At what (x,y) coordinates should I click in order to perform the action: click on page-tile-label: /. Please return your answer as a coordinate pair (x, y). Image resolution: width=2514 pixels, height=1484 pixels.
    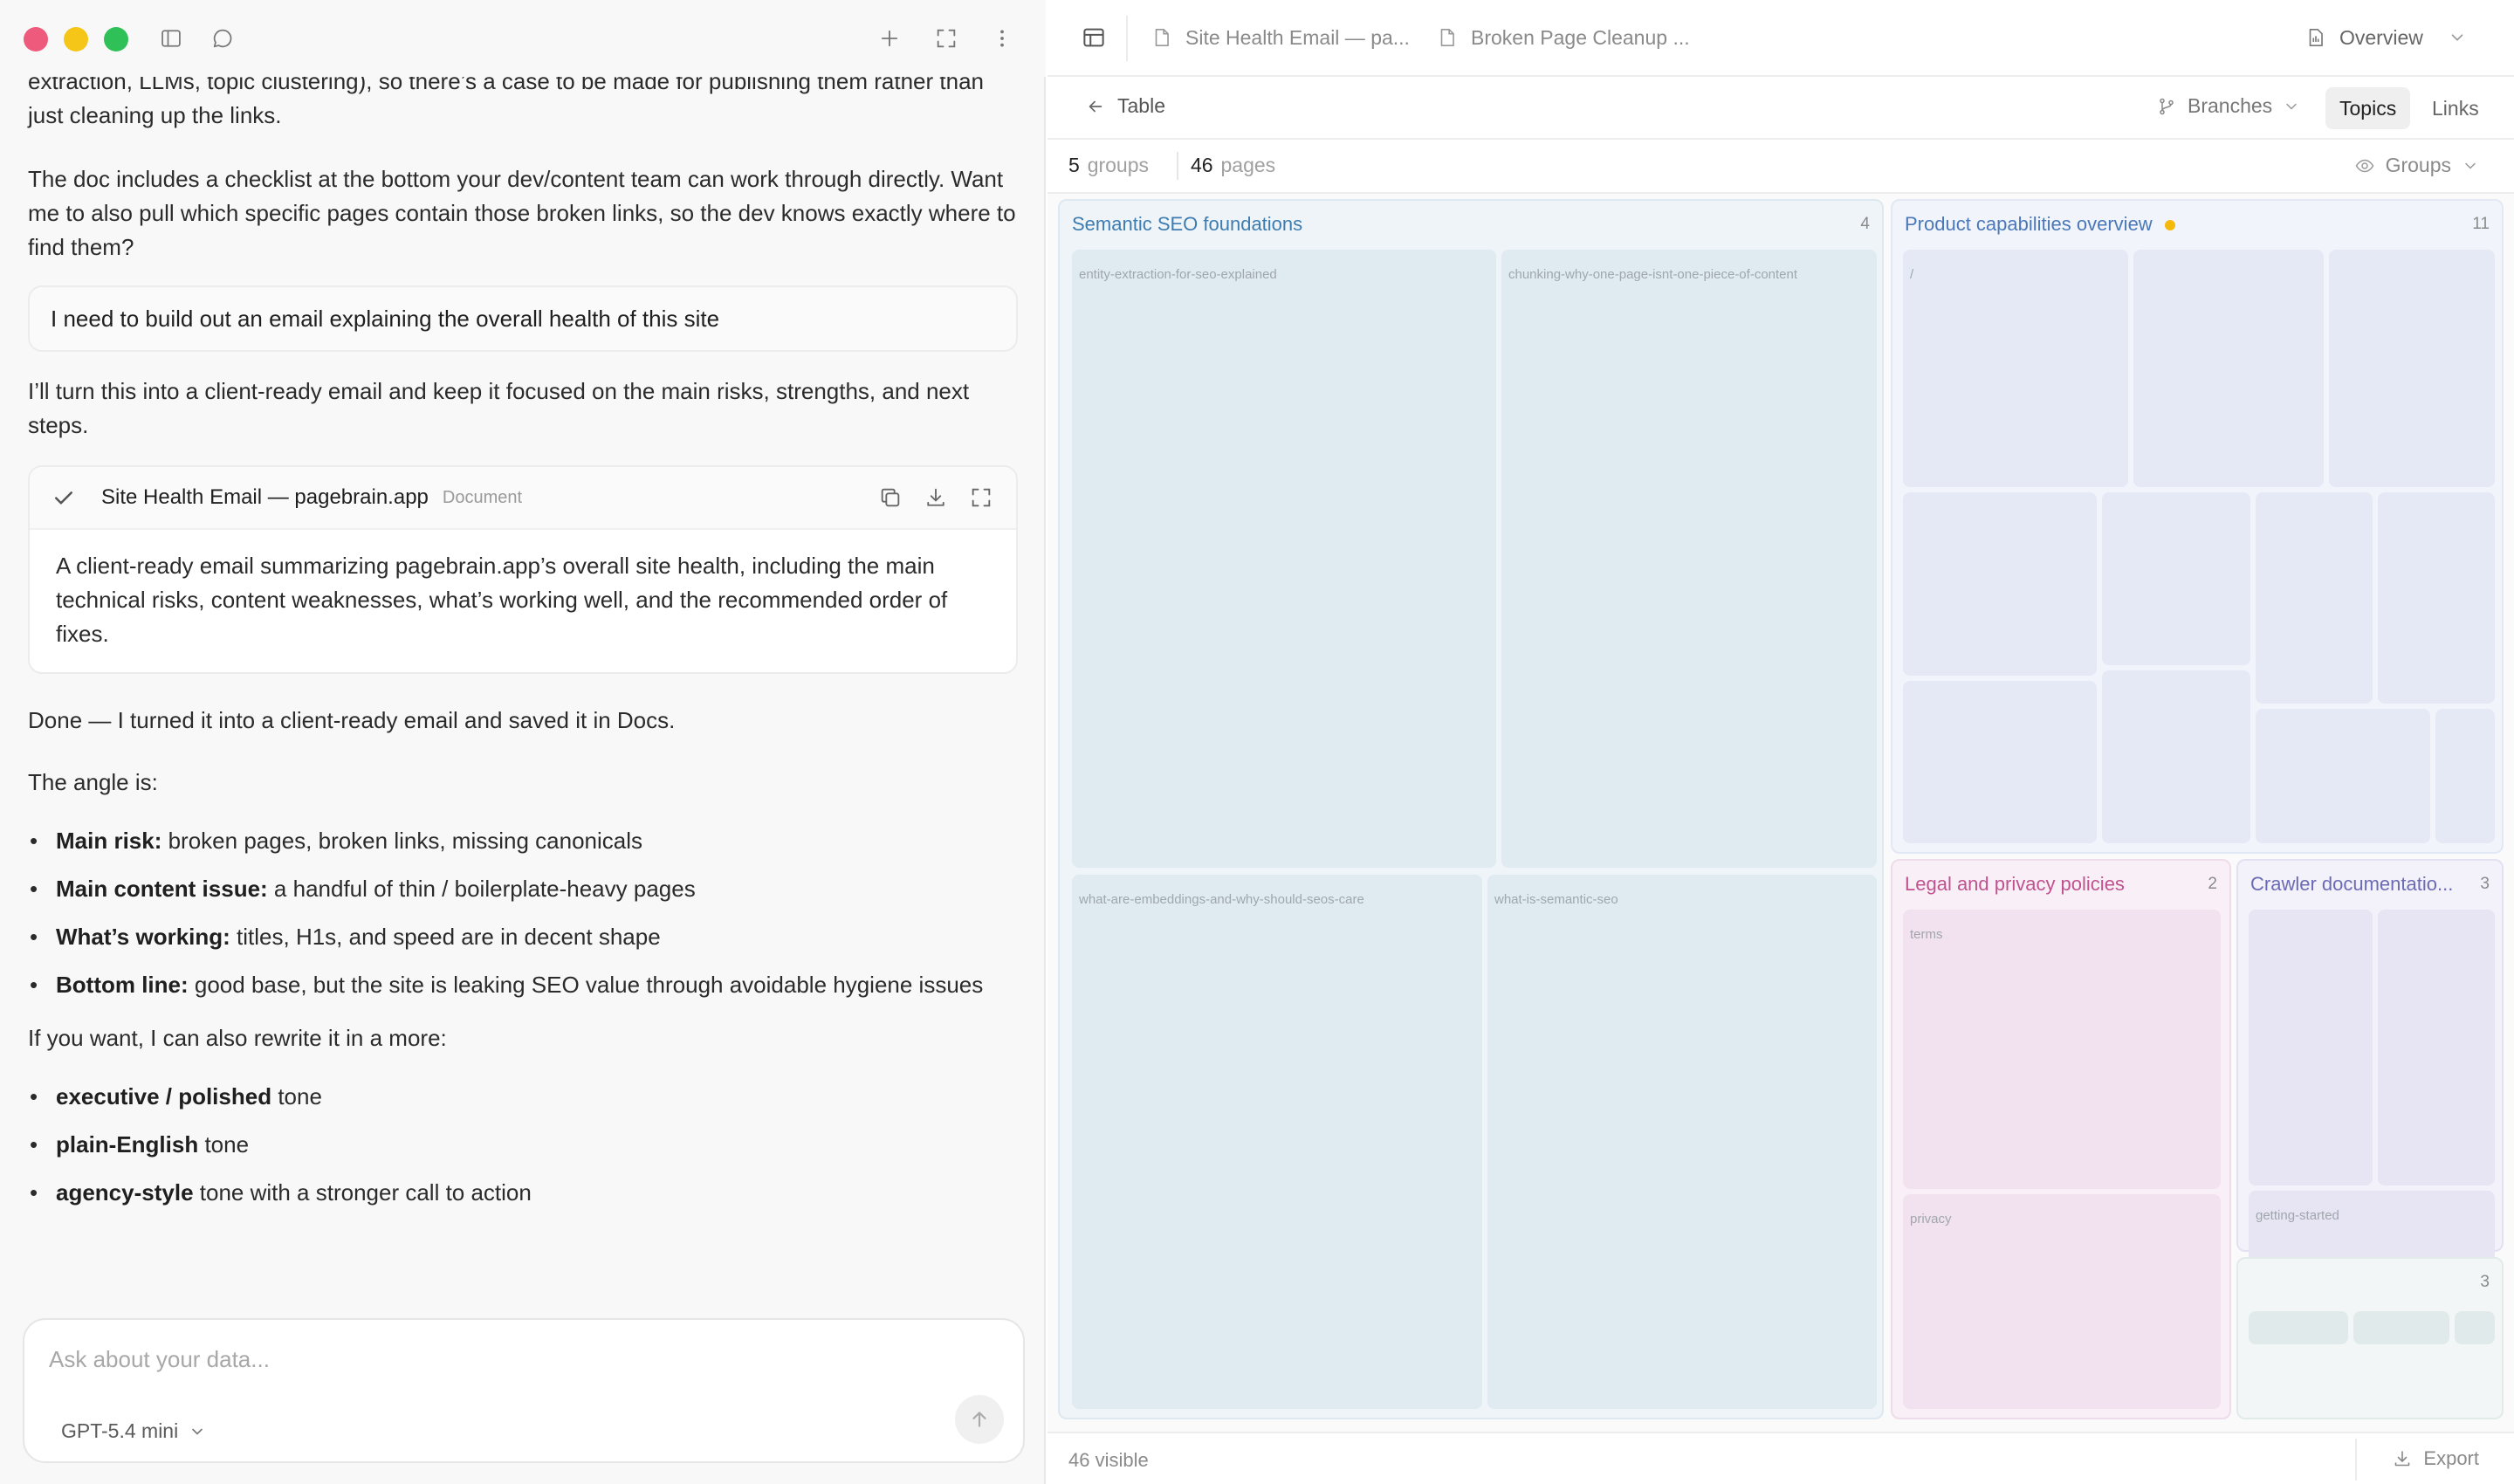
    Looking at the image, I should click on (1912, 274).